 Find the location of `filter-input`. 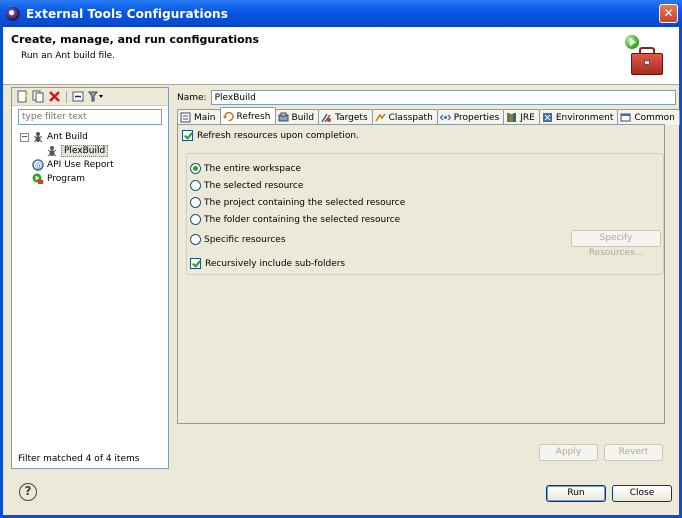

filter-input is located at coordinates (90, 117).